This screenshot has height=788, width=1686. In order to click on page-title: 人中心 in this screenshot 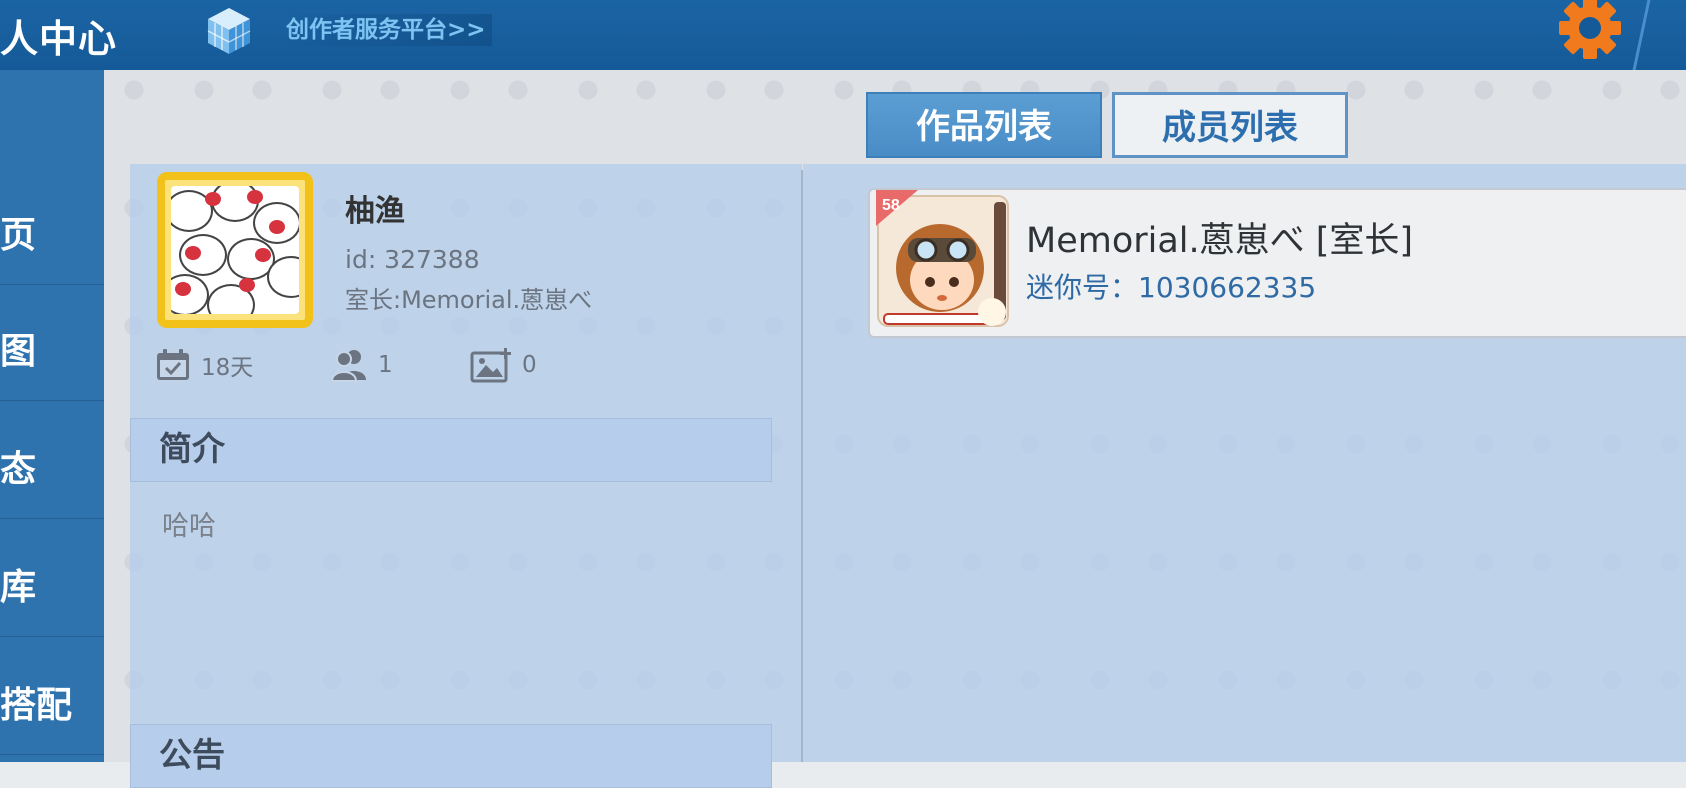, I will do `click(59, 39)`.